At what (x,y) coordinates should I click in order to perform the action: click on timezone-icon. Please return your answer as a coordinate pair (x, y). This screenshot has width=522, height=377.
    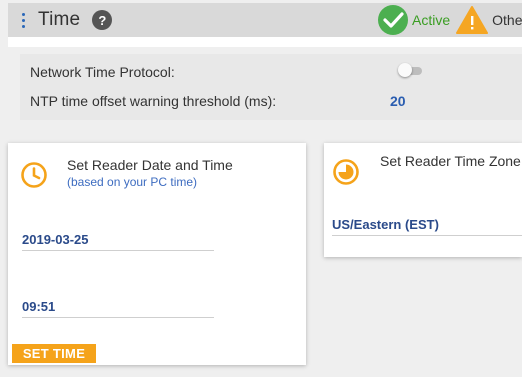
    Looking at the image, I should click on (346, 172).